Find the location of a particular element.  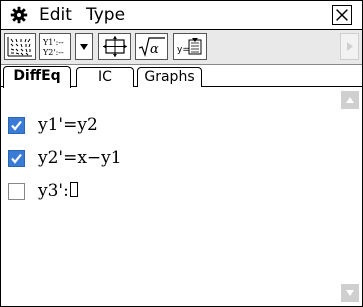

tab-label: Graphs is located at coordinates (169, 77).